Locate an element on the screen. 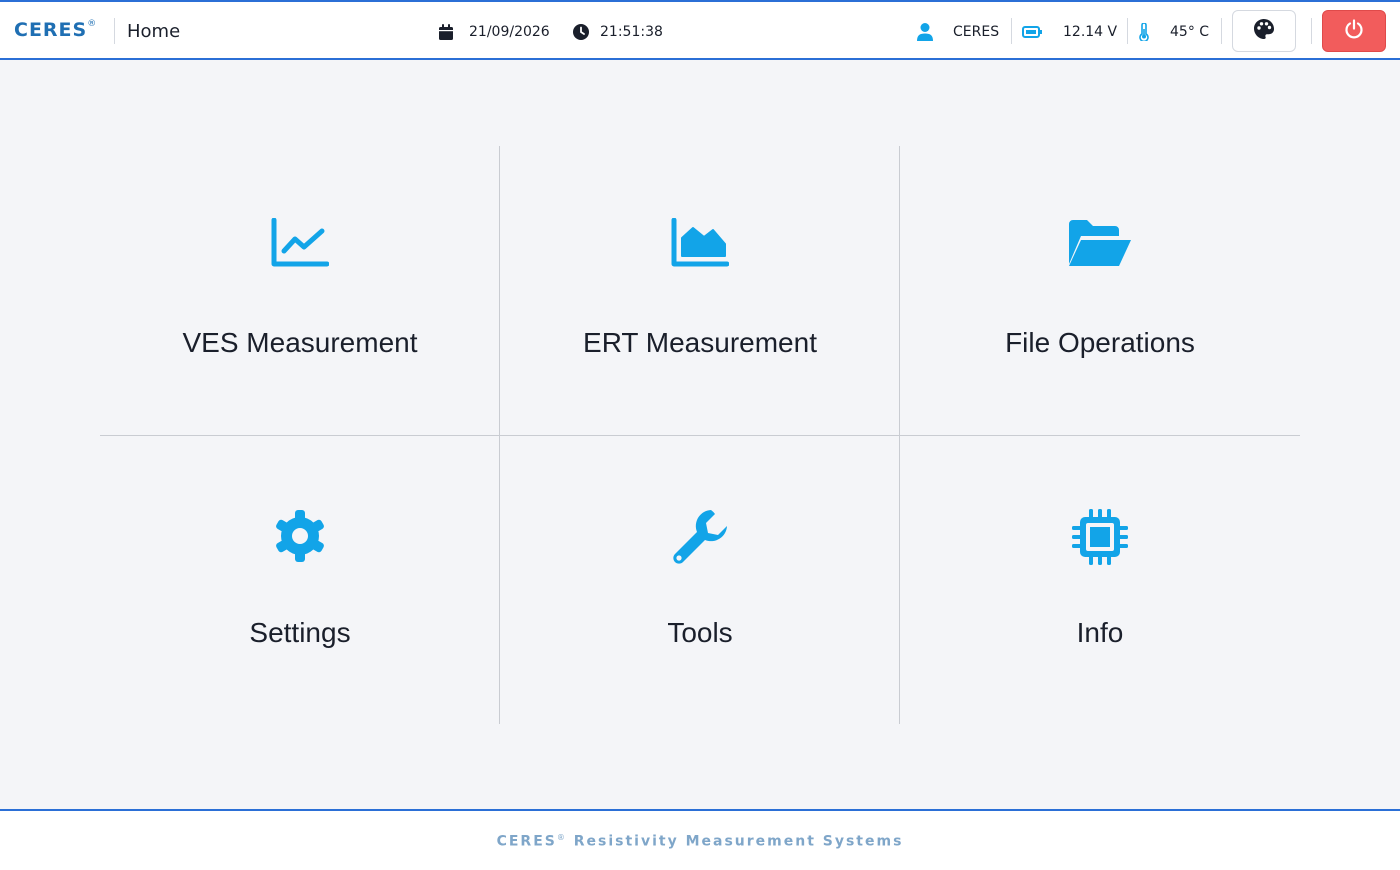  theme-button is located at coordinates (1264, 31).